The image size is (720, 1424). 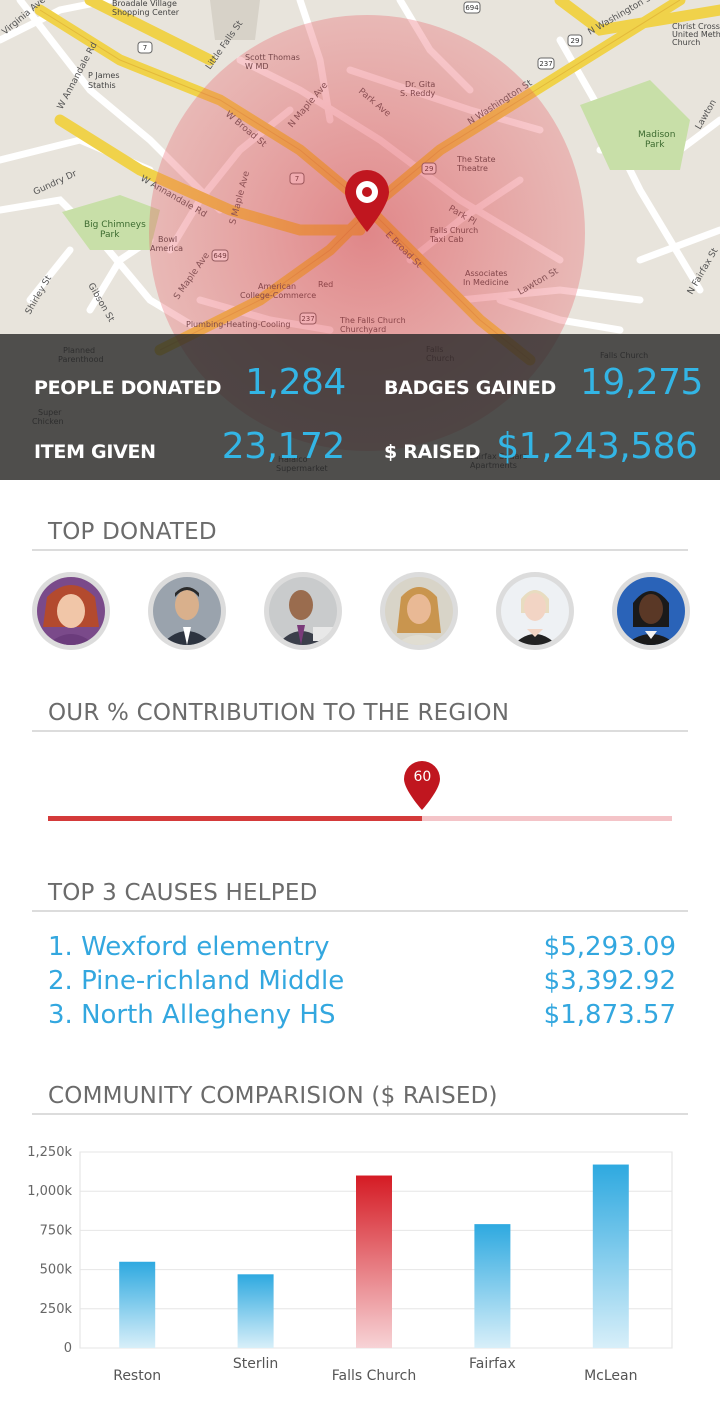 I want to click on contribution-progress-bar, so click(x=360, y=818).